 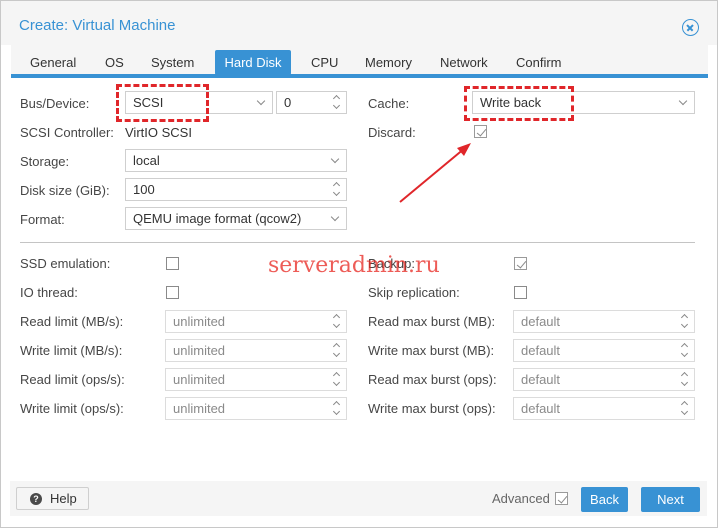 What do you see at coordinates (256, 408) in the screenshot?
I see `write-limit-ops-field: unlimited` at bounding box center [256, 408].